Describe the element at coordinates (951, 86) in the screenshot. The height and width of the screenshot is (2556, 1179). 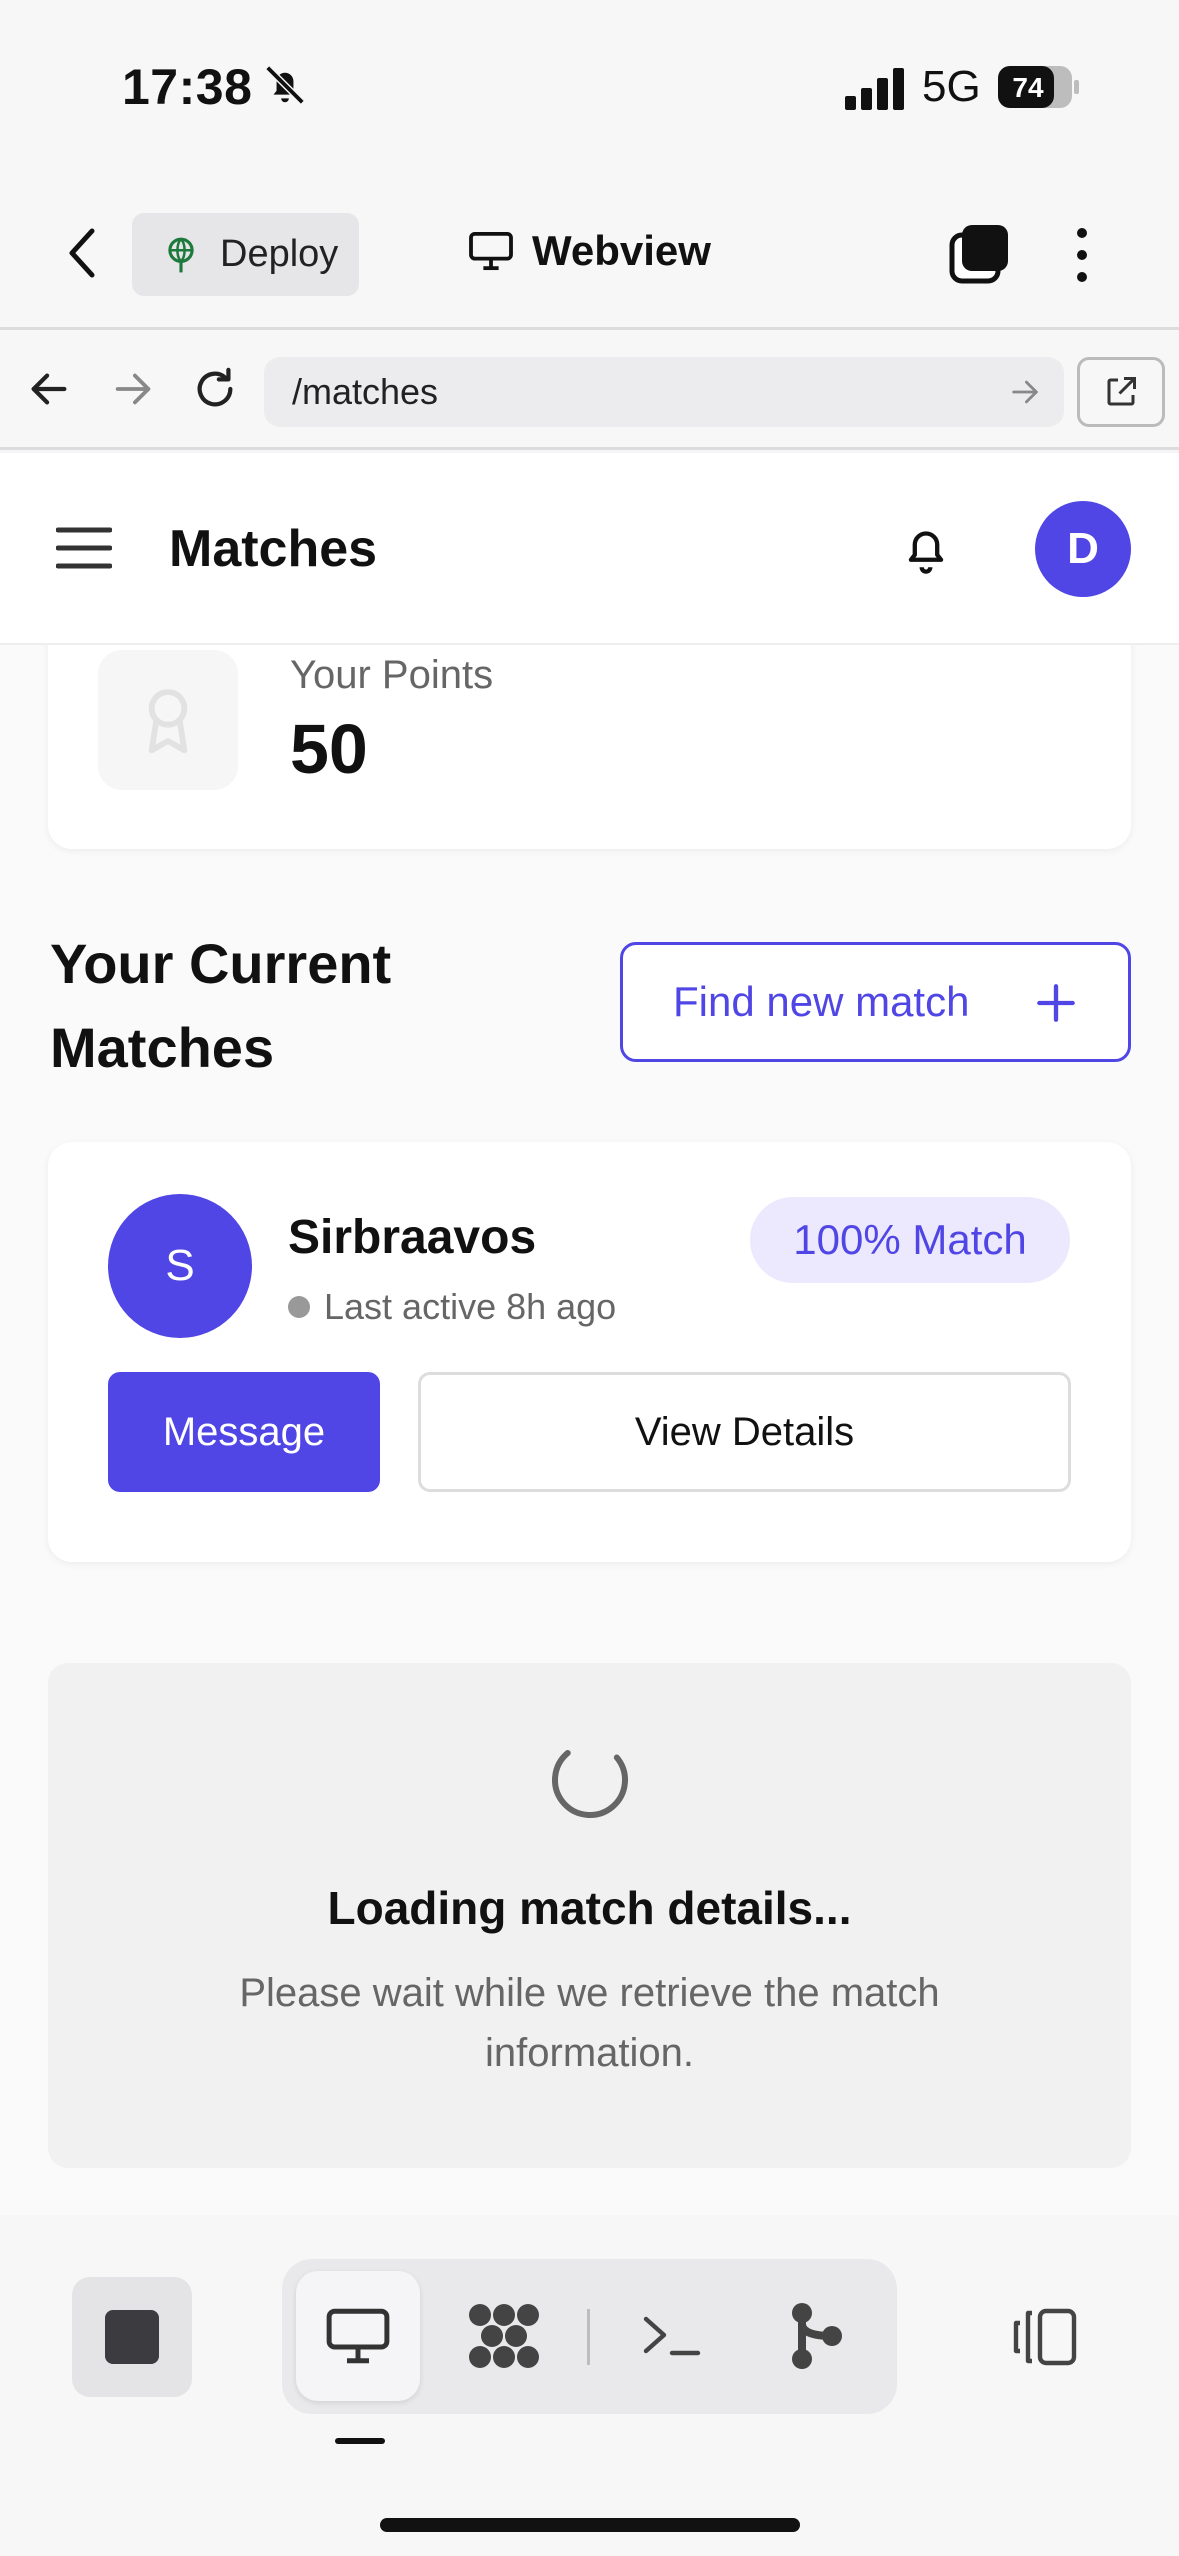
I see `network-type: 5G` at that location.